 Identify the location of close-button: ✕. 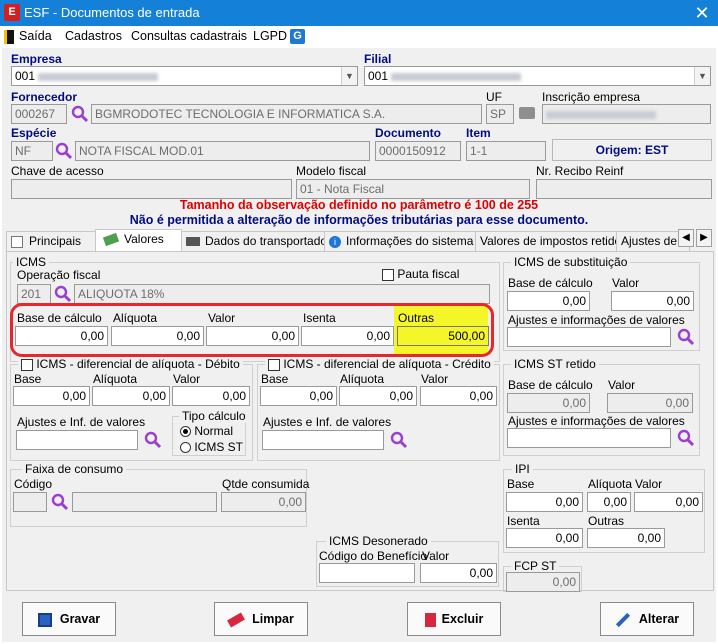
(702, 13).